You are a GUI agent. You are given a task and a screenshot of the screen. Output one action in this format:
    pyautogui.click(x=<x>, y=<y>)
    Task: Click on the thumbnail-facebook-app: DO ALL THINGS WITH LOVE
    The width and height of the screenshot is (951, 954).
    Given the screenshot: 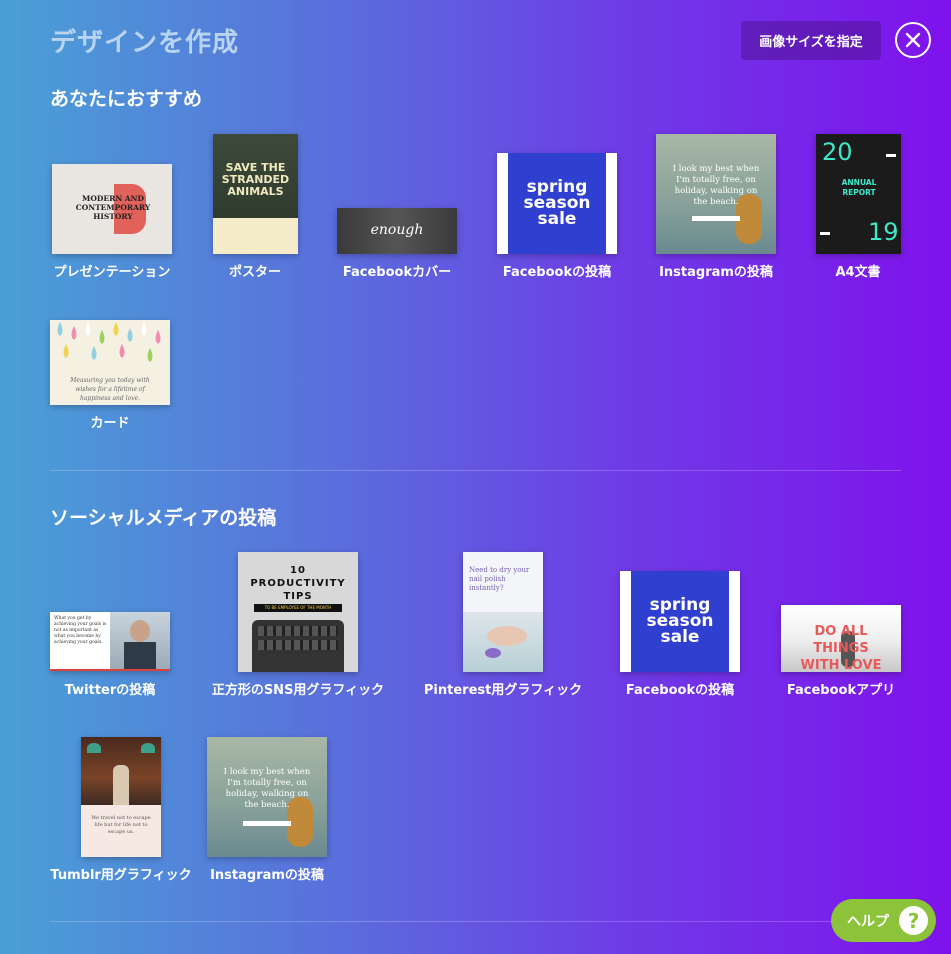 What is the action you would take?
    pyautogui.click(x=841, y=638)
    